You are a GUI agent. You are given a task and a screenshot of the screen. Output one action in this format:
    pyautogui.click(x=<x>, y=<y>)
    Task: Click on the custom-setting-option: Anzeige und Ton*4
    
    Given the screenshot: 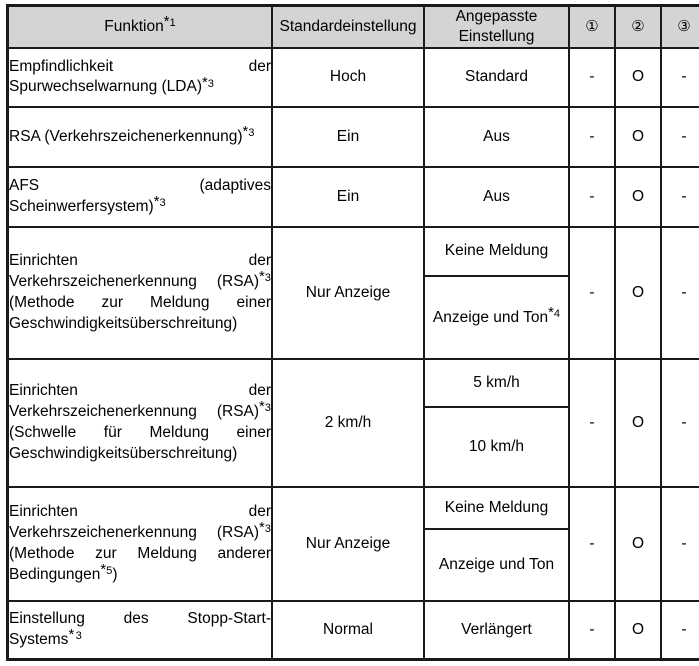 What is the action you would take?
    pyautogui.click(x=496, y=315)
    